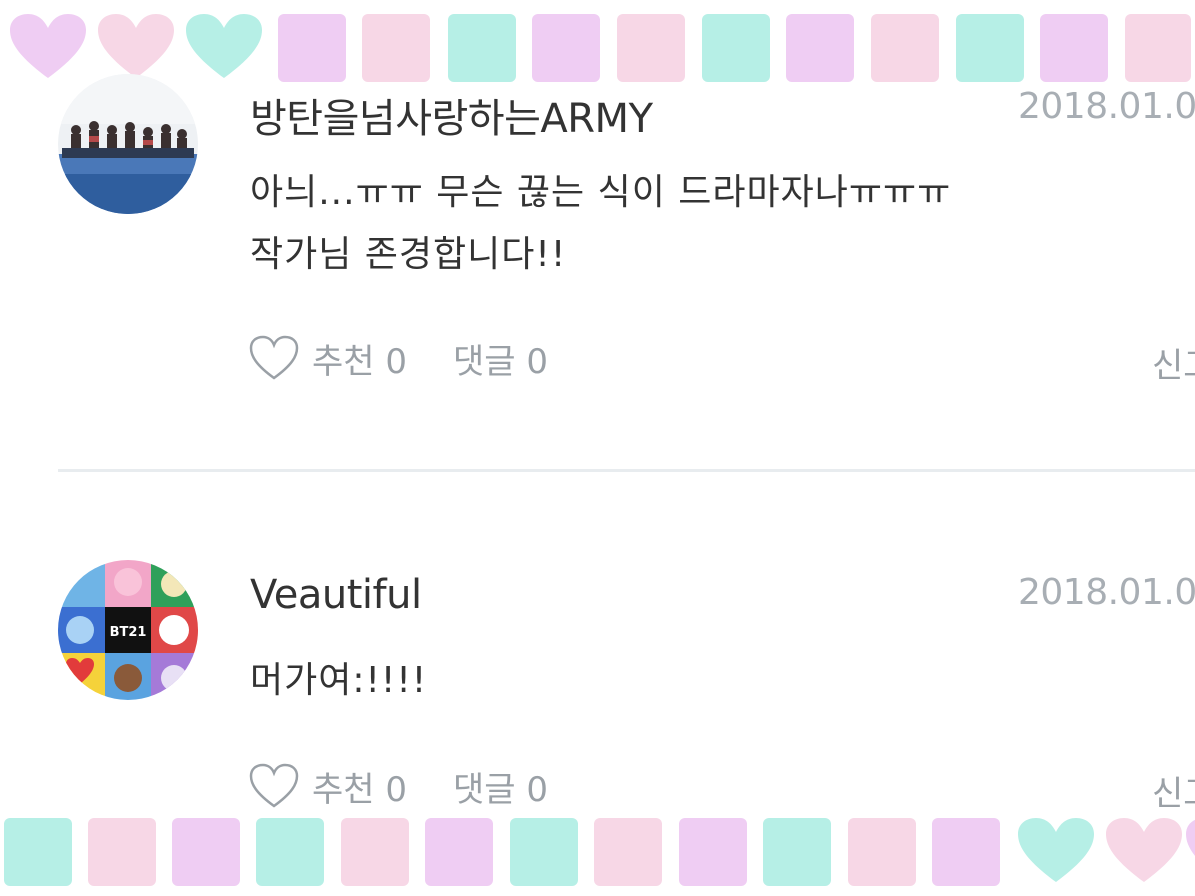 The width and height of the screenshot is (1195, 896). I want to click on avatar: BT21, so click(128, 630).